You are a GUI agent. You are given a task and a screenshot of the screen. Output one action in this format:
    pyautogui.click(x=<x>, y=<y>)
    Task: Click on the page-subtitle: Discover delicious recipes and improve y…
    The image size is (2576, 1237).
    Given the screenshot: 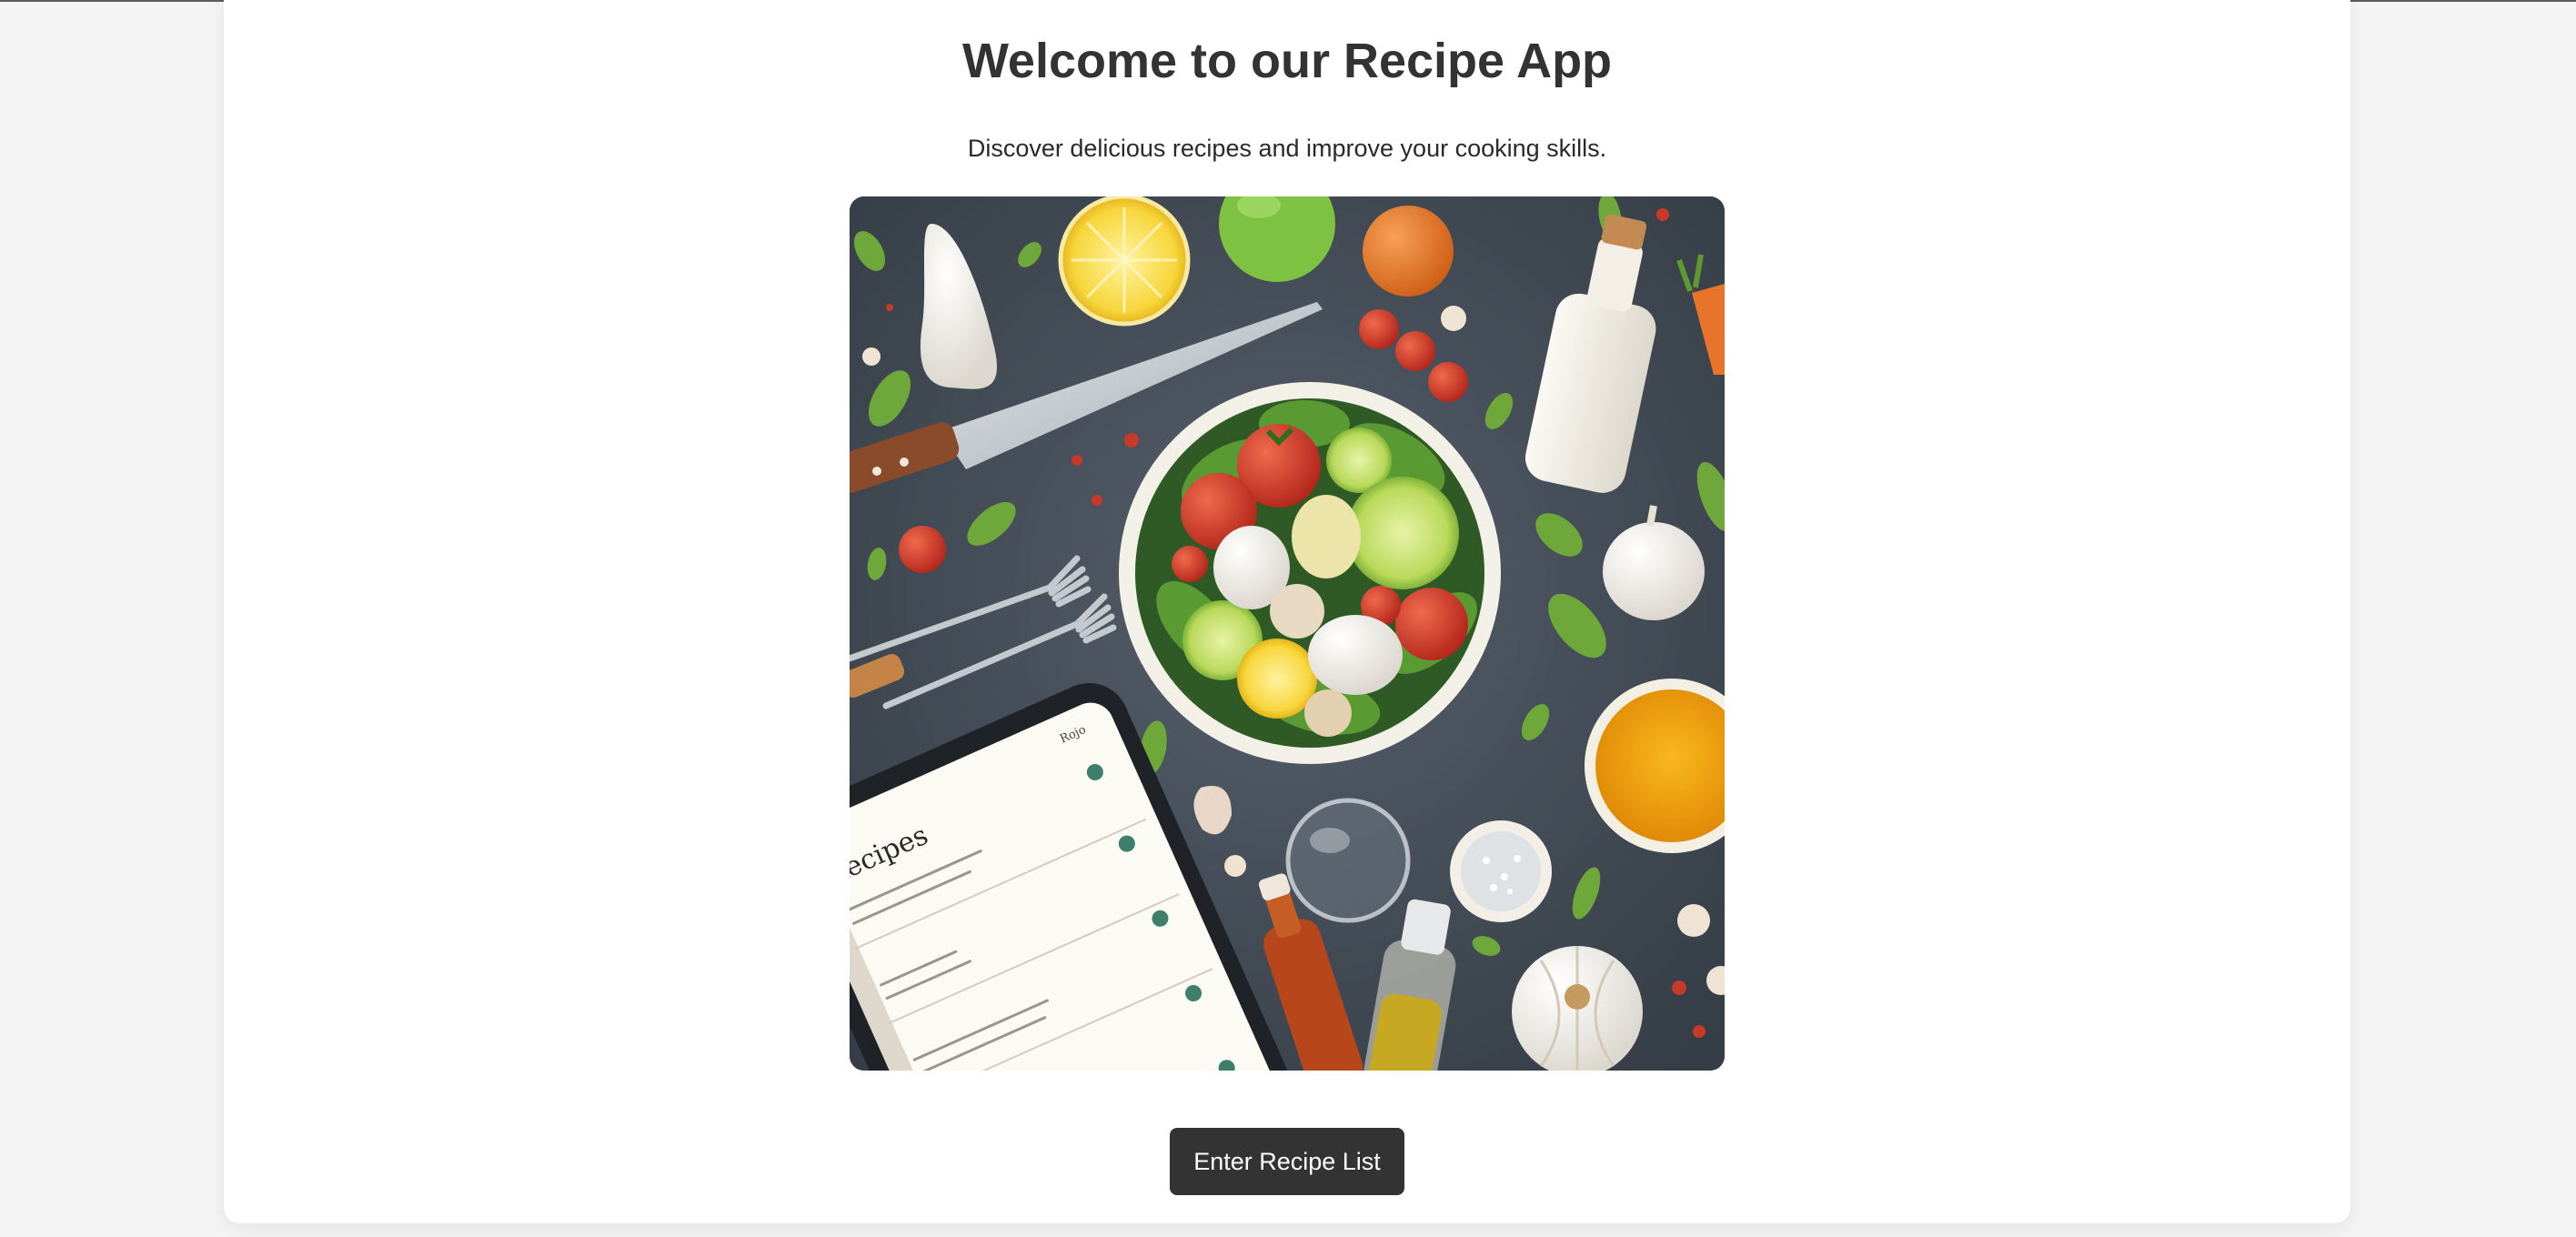 What is the action you would take?
    pyautogui.click(x=1287, y=148)
    